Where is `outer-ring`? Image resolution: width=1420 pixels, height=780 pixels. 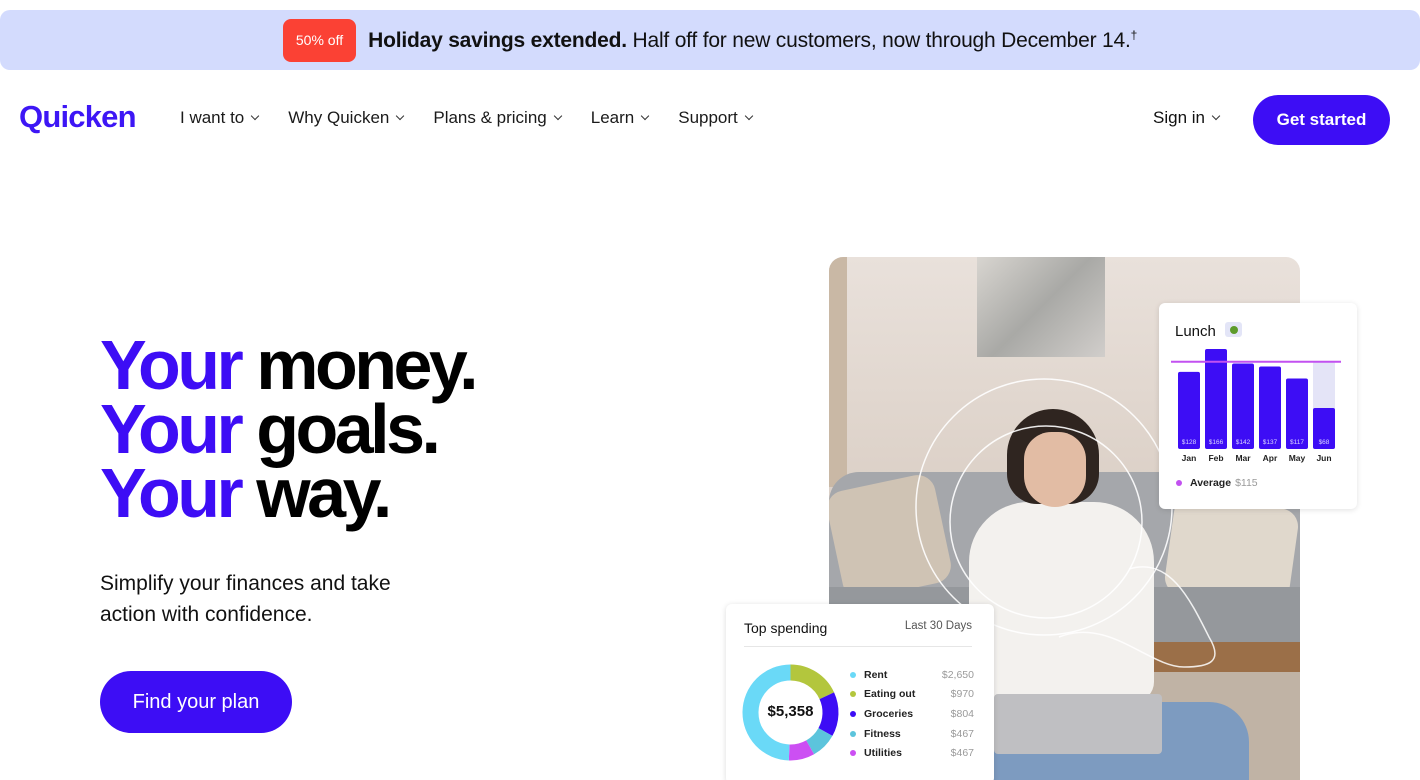
outer-ring is located at coordinates (1044, 507).